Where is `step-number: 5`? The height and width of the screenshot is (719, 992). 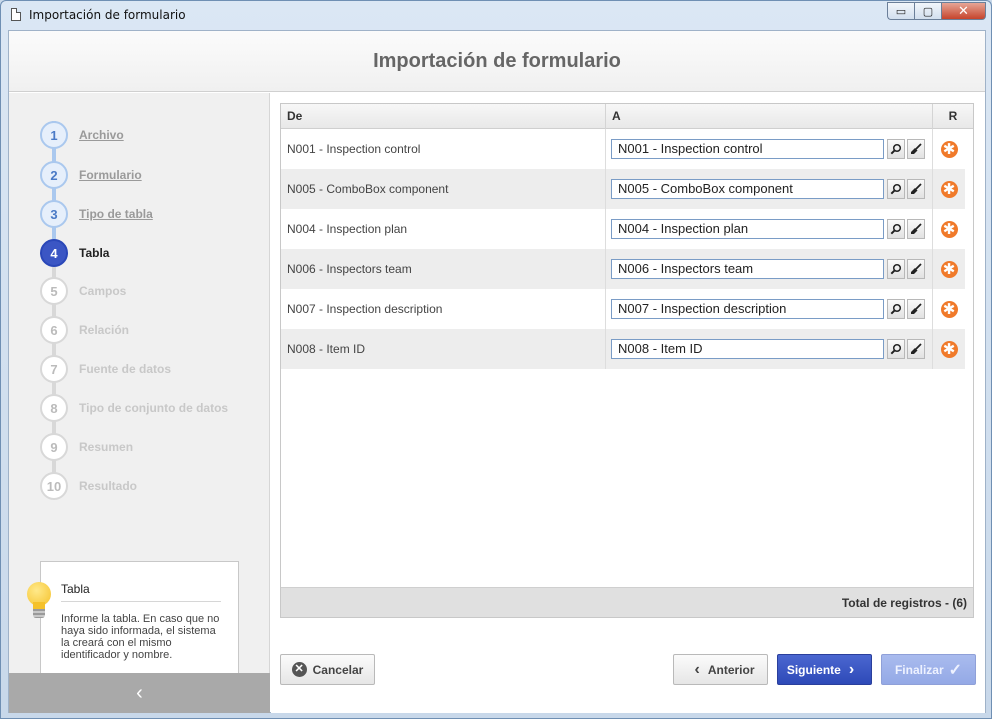
step-number: 5 is located at coordinates (54, 291).